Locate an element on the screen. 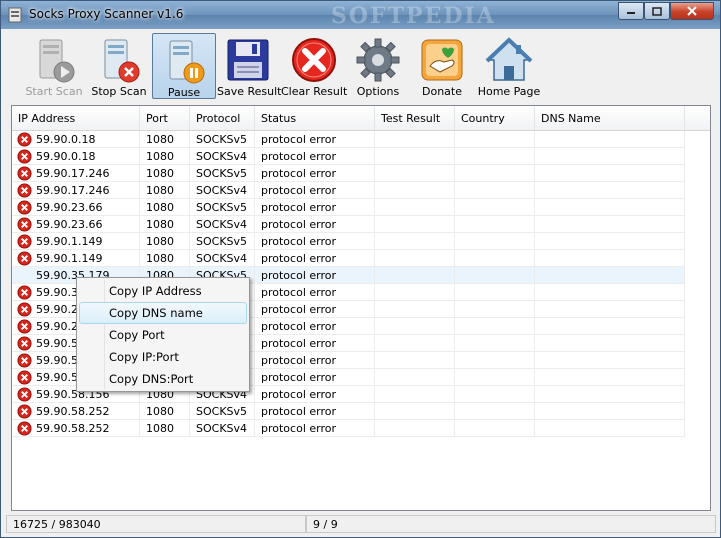 The image size is (721, 538). stop-scan-button: Stop Scan is located at coordinates (119, 66).